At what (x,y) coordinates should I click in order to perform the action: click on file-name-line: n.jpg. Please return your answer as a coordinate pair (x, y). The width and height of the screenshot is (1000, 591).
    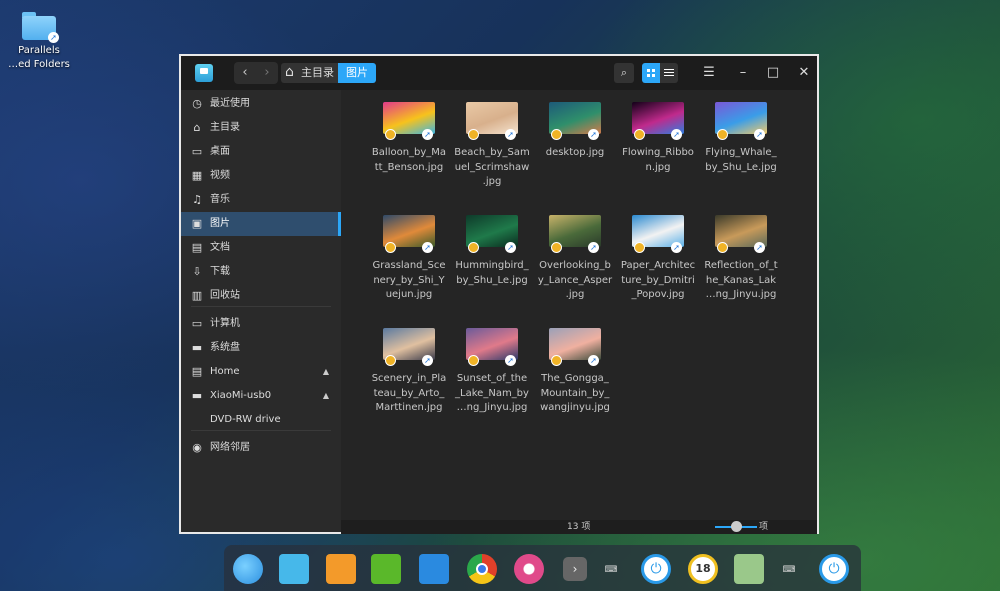
    Looking at the image, I should click on (658, 167).